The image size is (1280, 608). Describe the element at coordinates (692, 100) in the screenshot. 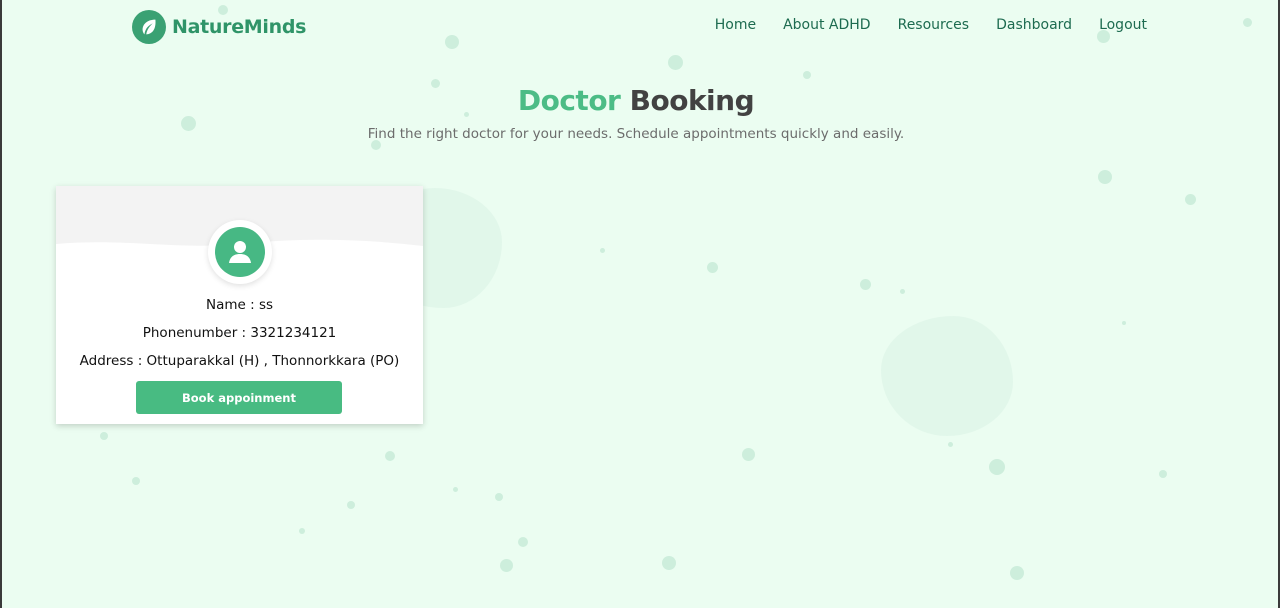

I see `page-title-rest: Booking` at that location.